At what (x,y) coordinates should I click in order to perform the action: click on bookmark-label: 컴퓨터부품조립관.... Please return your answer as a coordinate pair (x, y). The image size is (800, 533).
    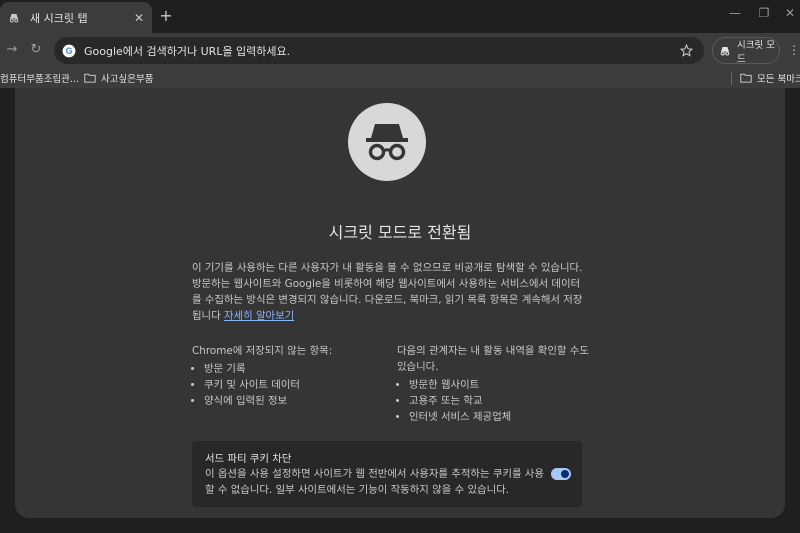
    Looking at the image, I should click on (39, 79).